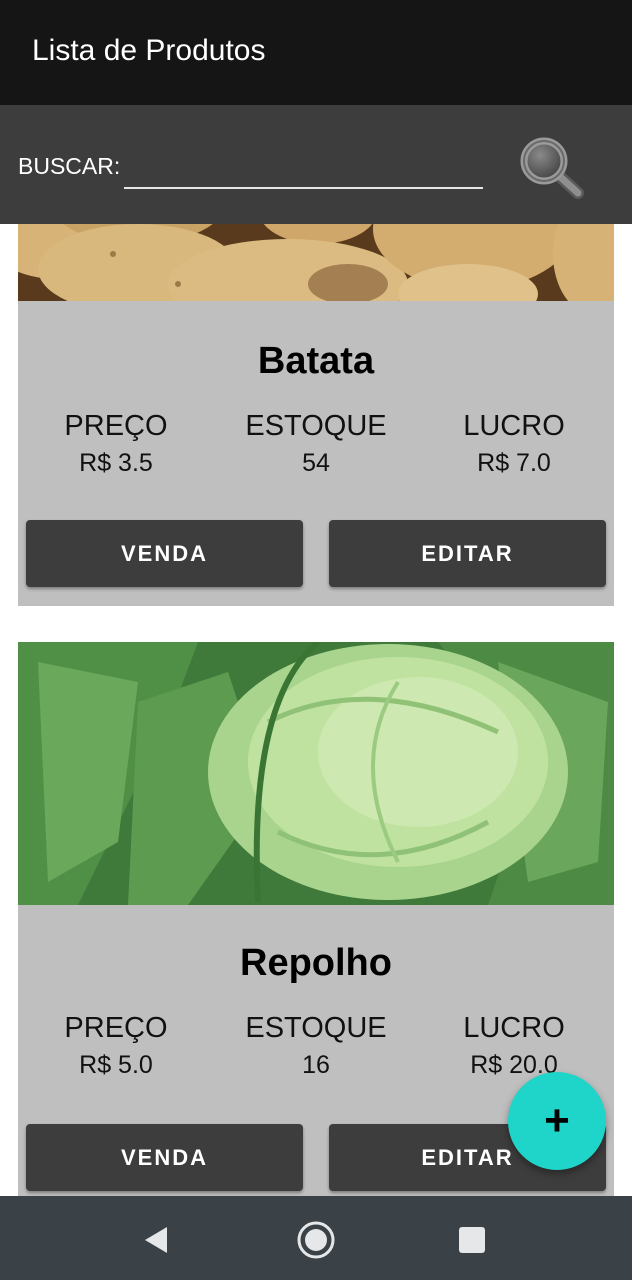 The image size is (632, 1280). What do you see at coordinates (116, 463) in the screenshot?
I see `price-value: R$ 3.5` at bounding box center [116, 463].